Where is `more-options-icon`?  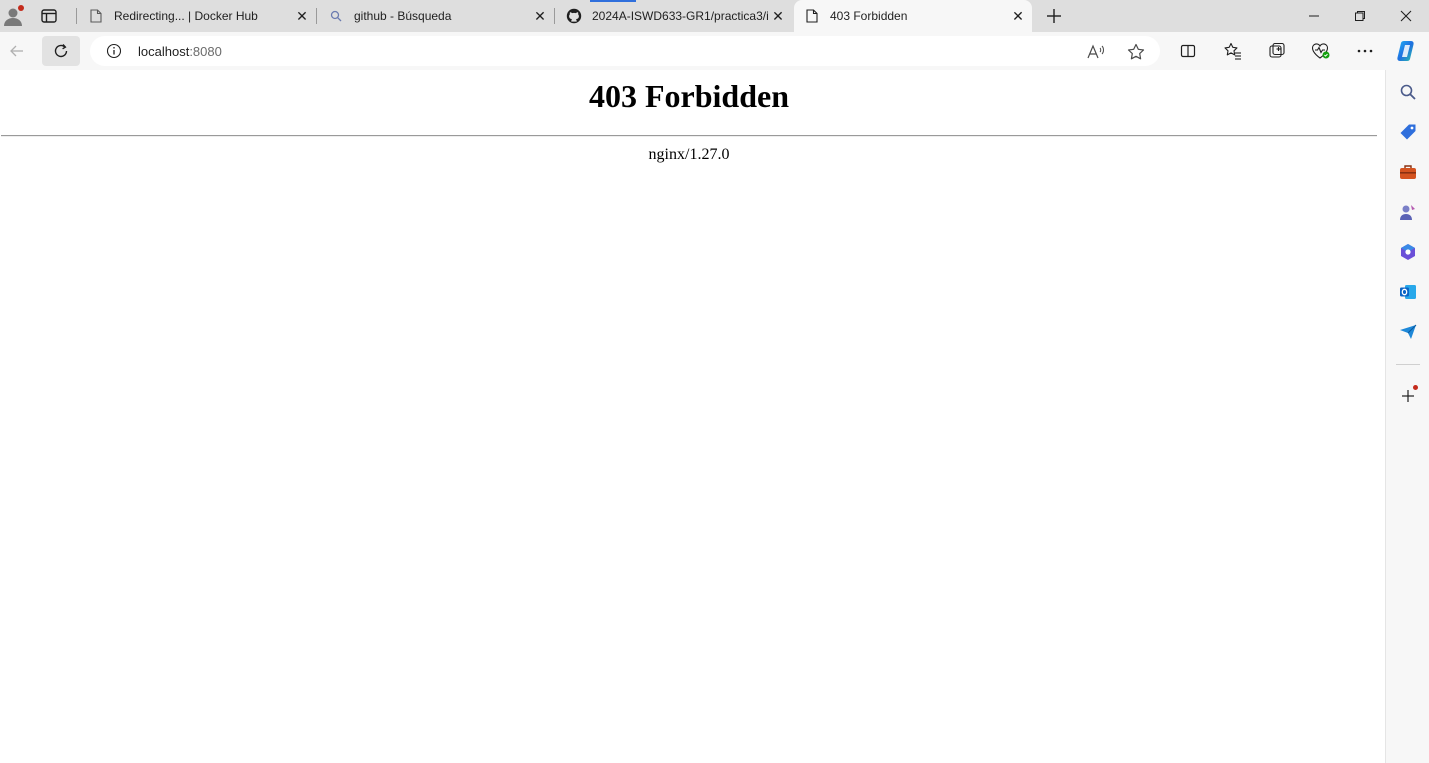
more-options-icon is located at coordinates (1365, 51).